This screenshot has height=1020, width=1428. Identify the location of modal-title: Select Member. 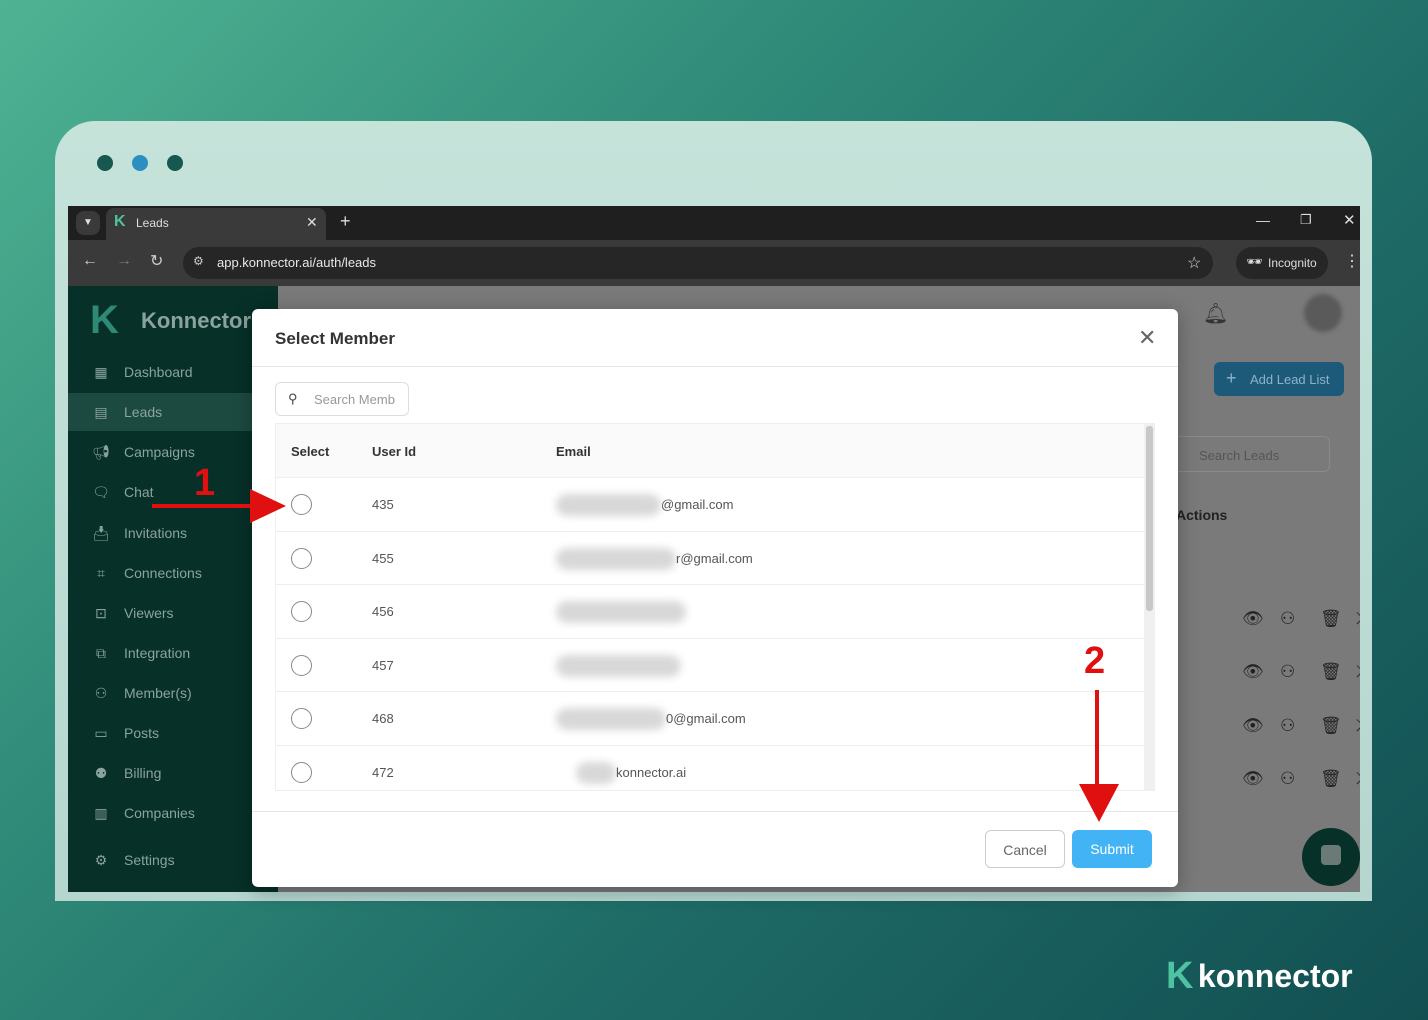
(335, 338).